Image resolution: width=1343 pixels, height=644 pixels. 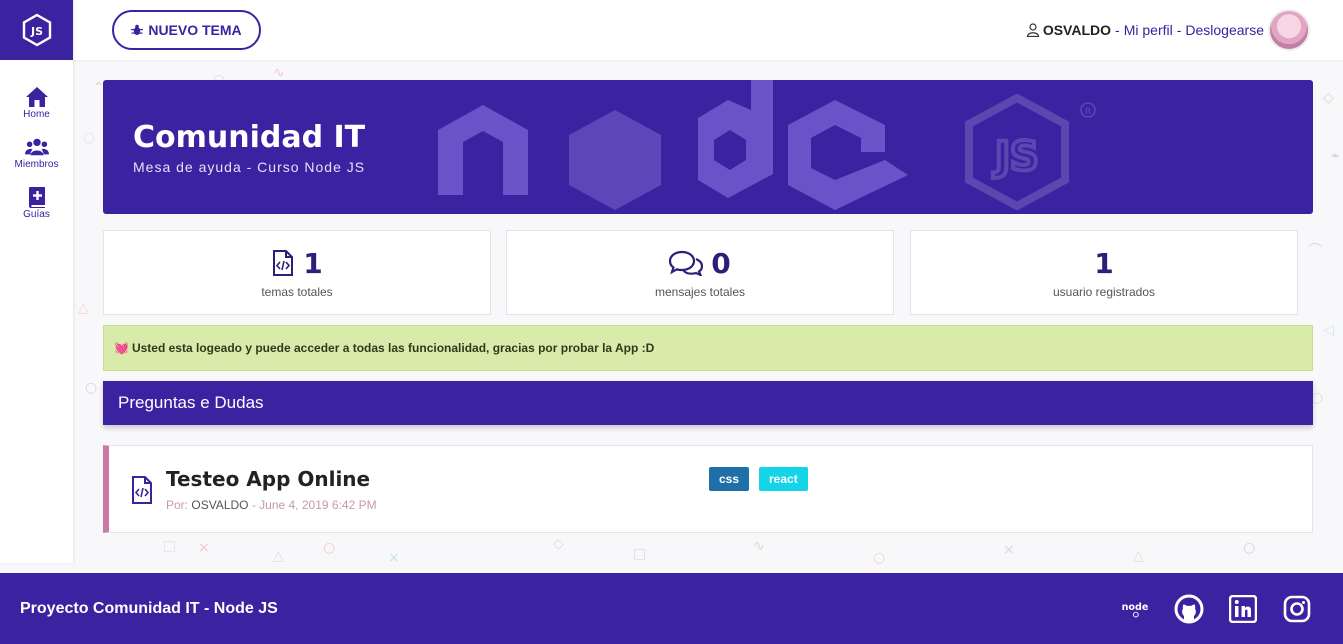 I want to click on user-menu: OSVALDO - Mi perfil - Deslogearse, so click(x=1168, y=30).